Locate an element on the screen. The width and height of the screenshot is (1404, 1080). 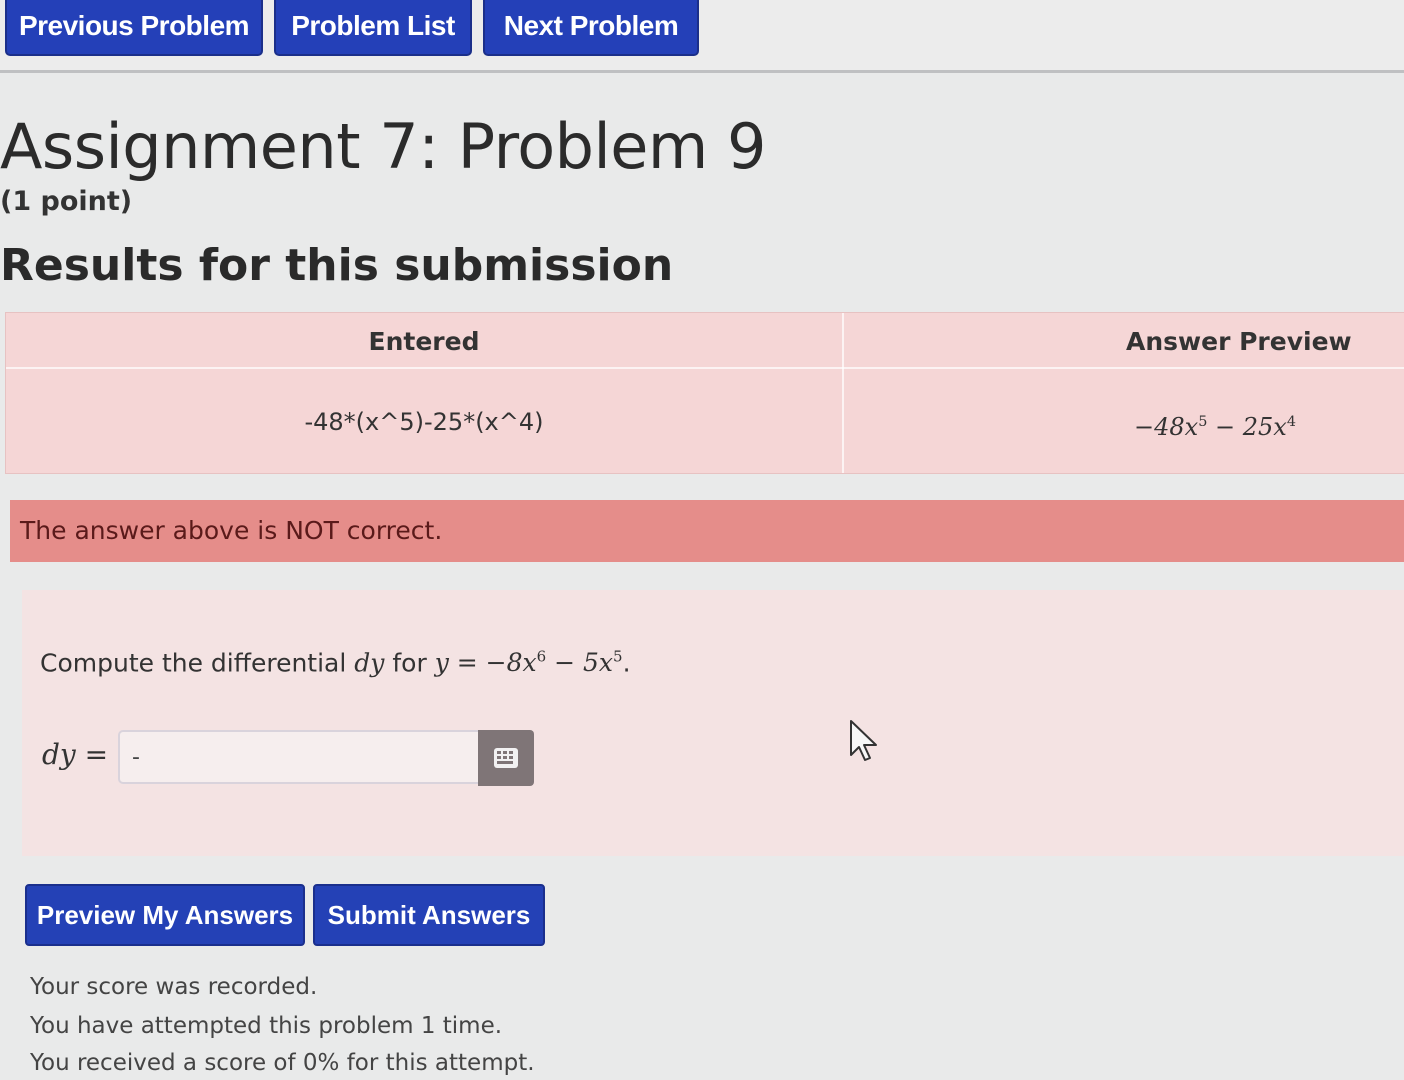
entered-answer-cell: -48*(x^5)-25*(x^4) is located at coordinates (424, 422).